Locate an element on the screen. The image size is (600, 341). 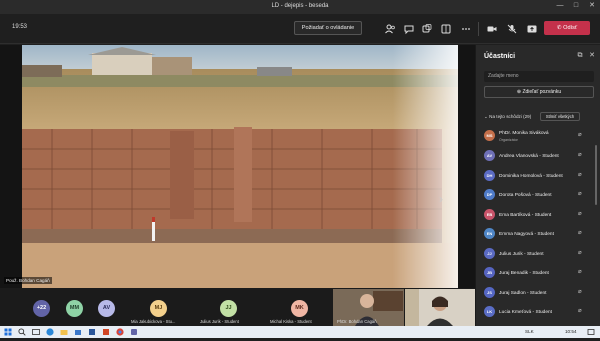
avatar: DP is located at coordinates (489, 194).